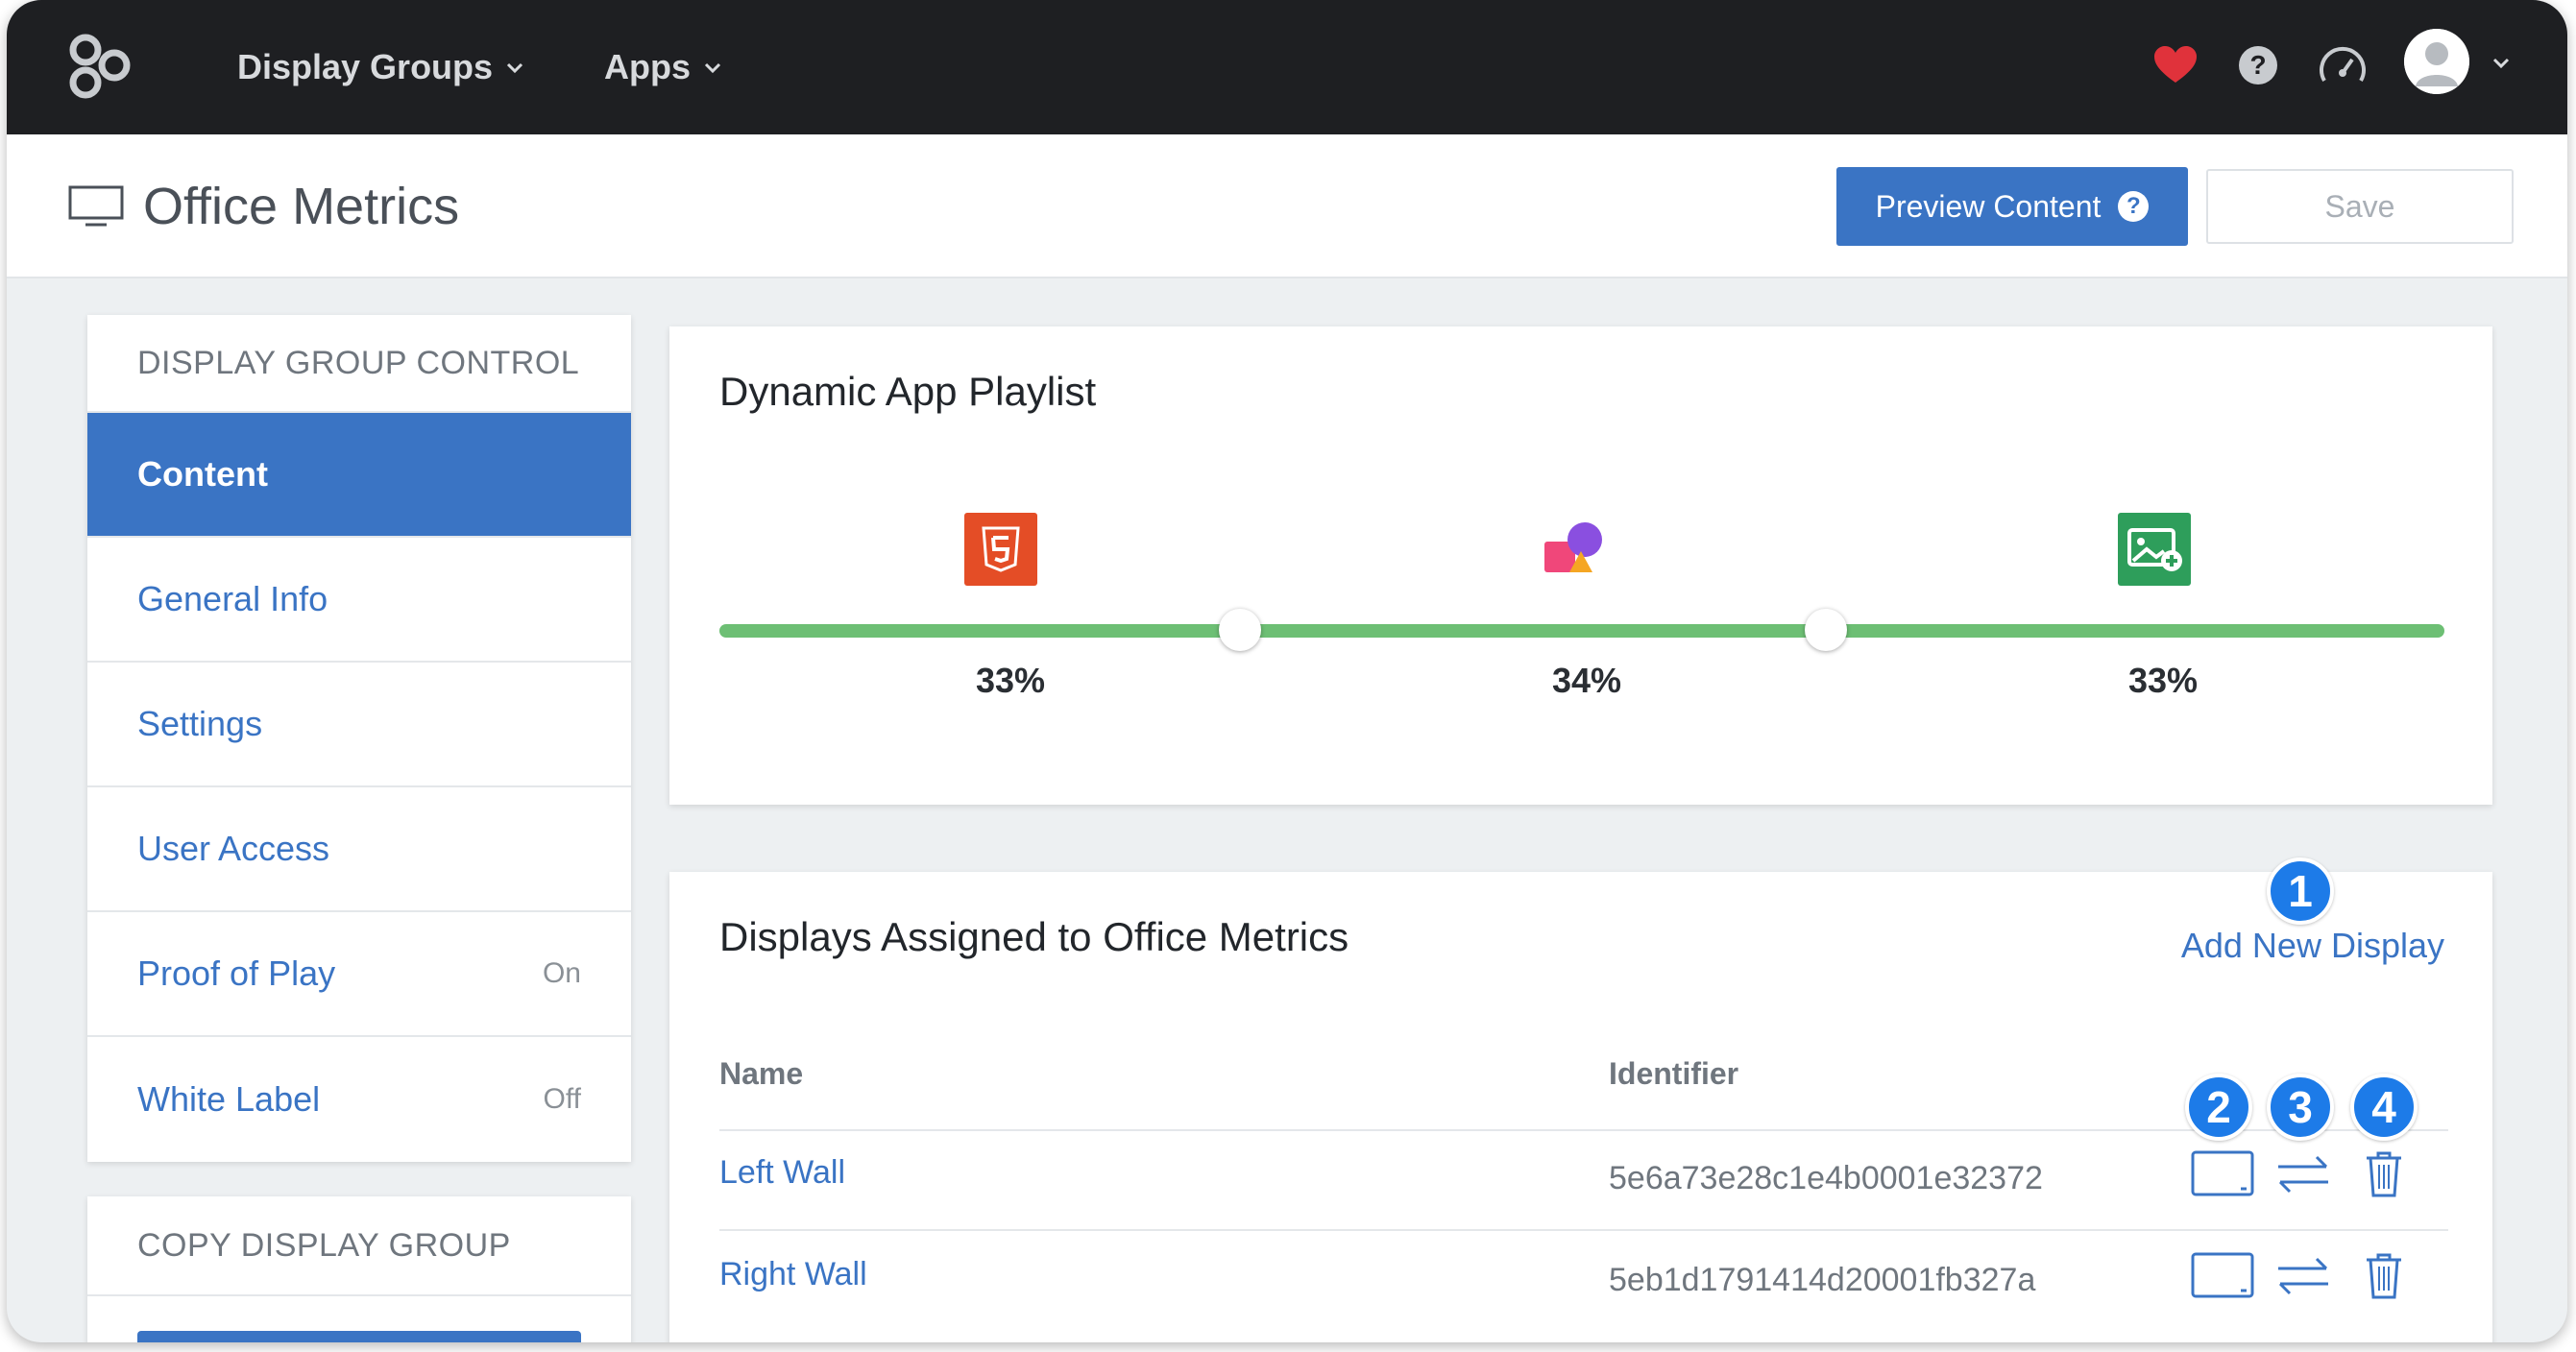 This screenshot has height=1352, width=2576. What do you see at coordinates (236, 973) in the screenshot?
I see `sidebar-item-label: Proof of Play` at bounding box center [236, 973].